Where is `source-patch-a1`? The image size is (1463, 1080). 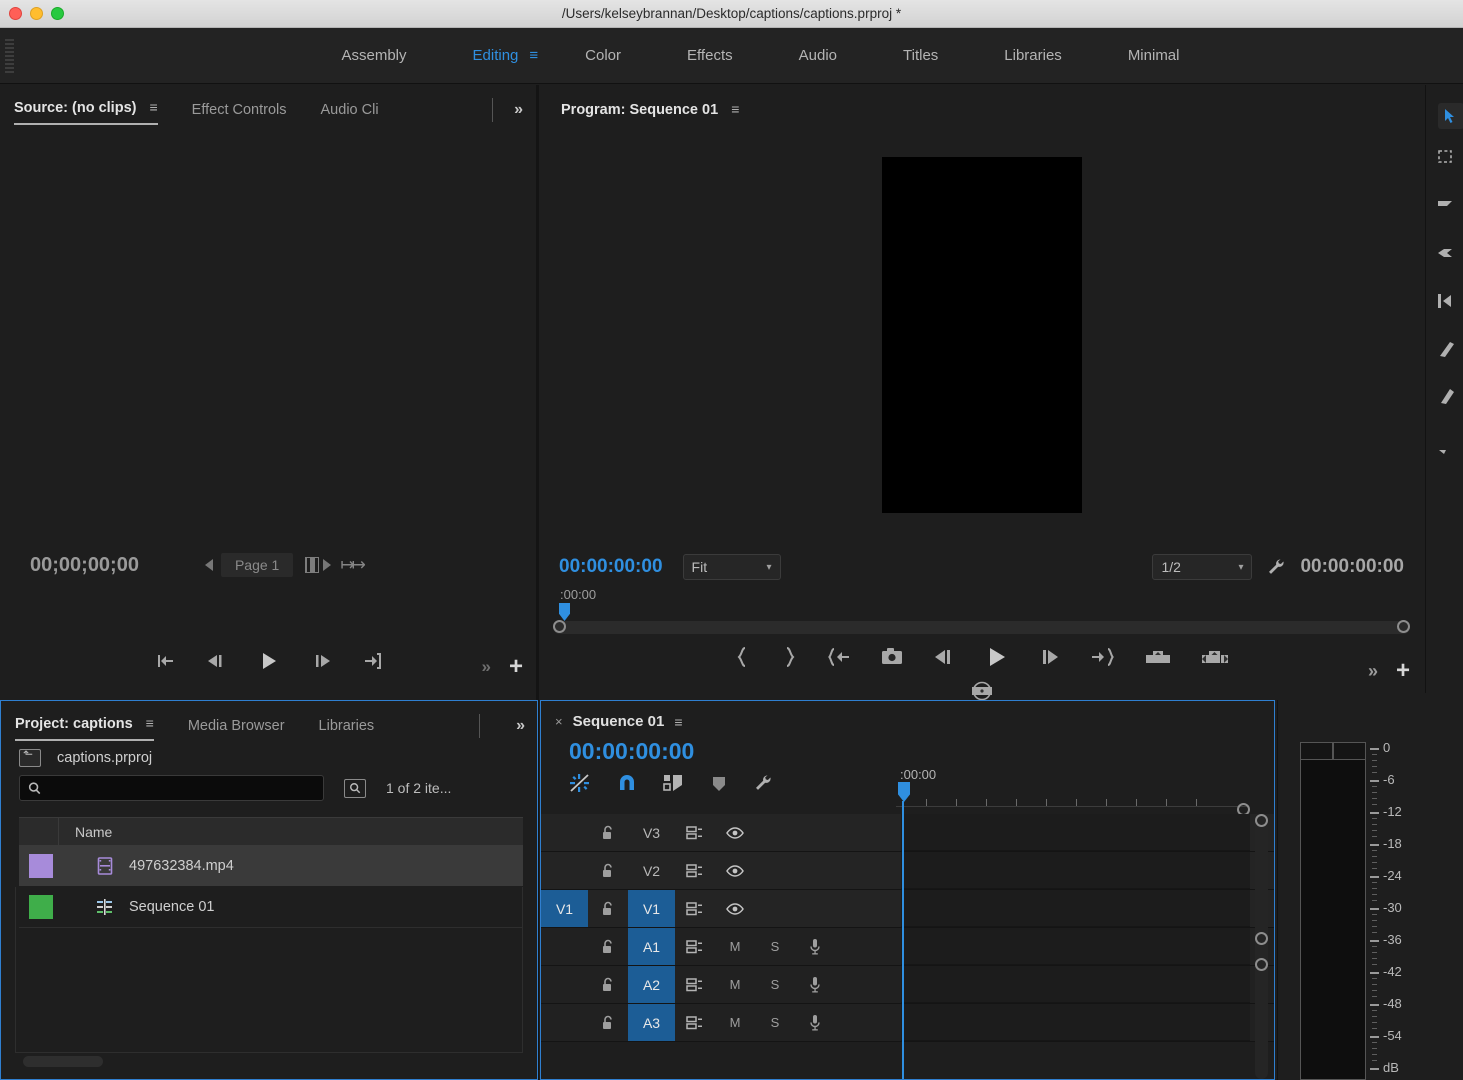 source-patch-a1 is located at coordinates (564, 946).